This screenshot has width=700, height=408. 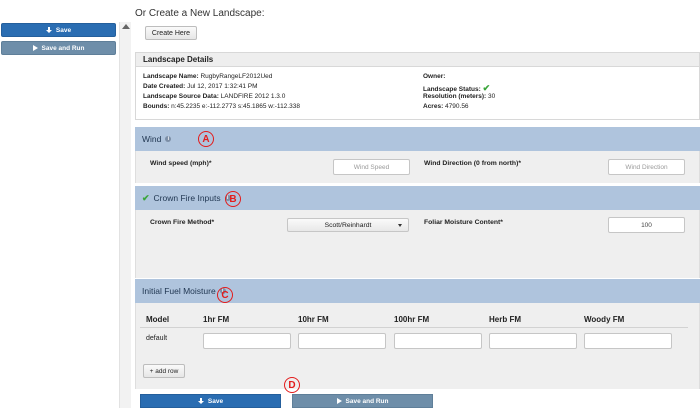 I want to click on column-header-1hr: 1hr FM, so click(x=216, y=319).